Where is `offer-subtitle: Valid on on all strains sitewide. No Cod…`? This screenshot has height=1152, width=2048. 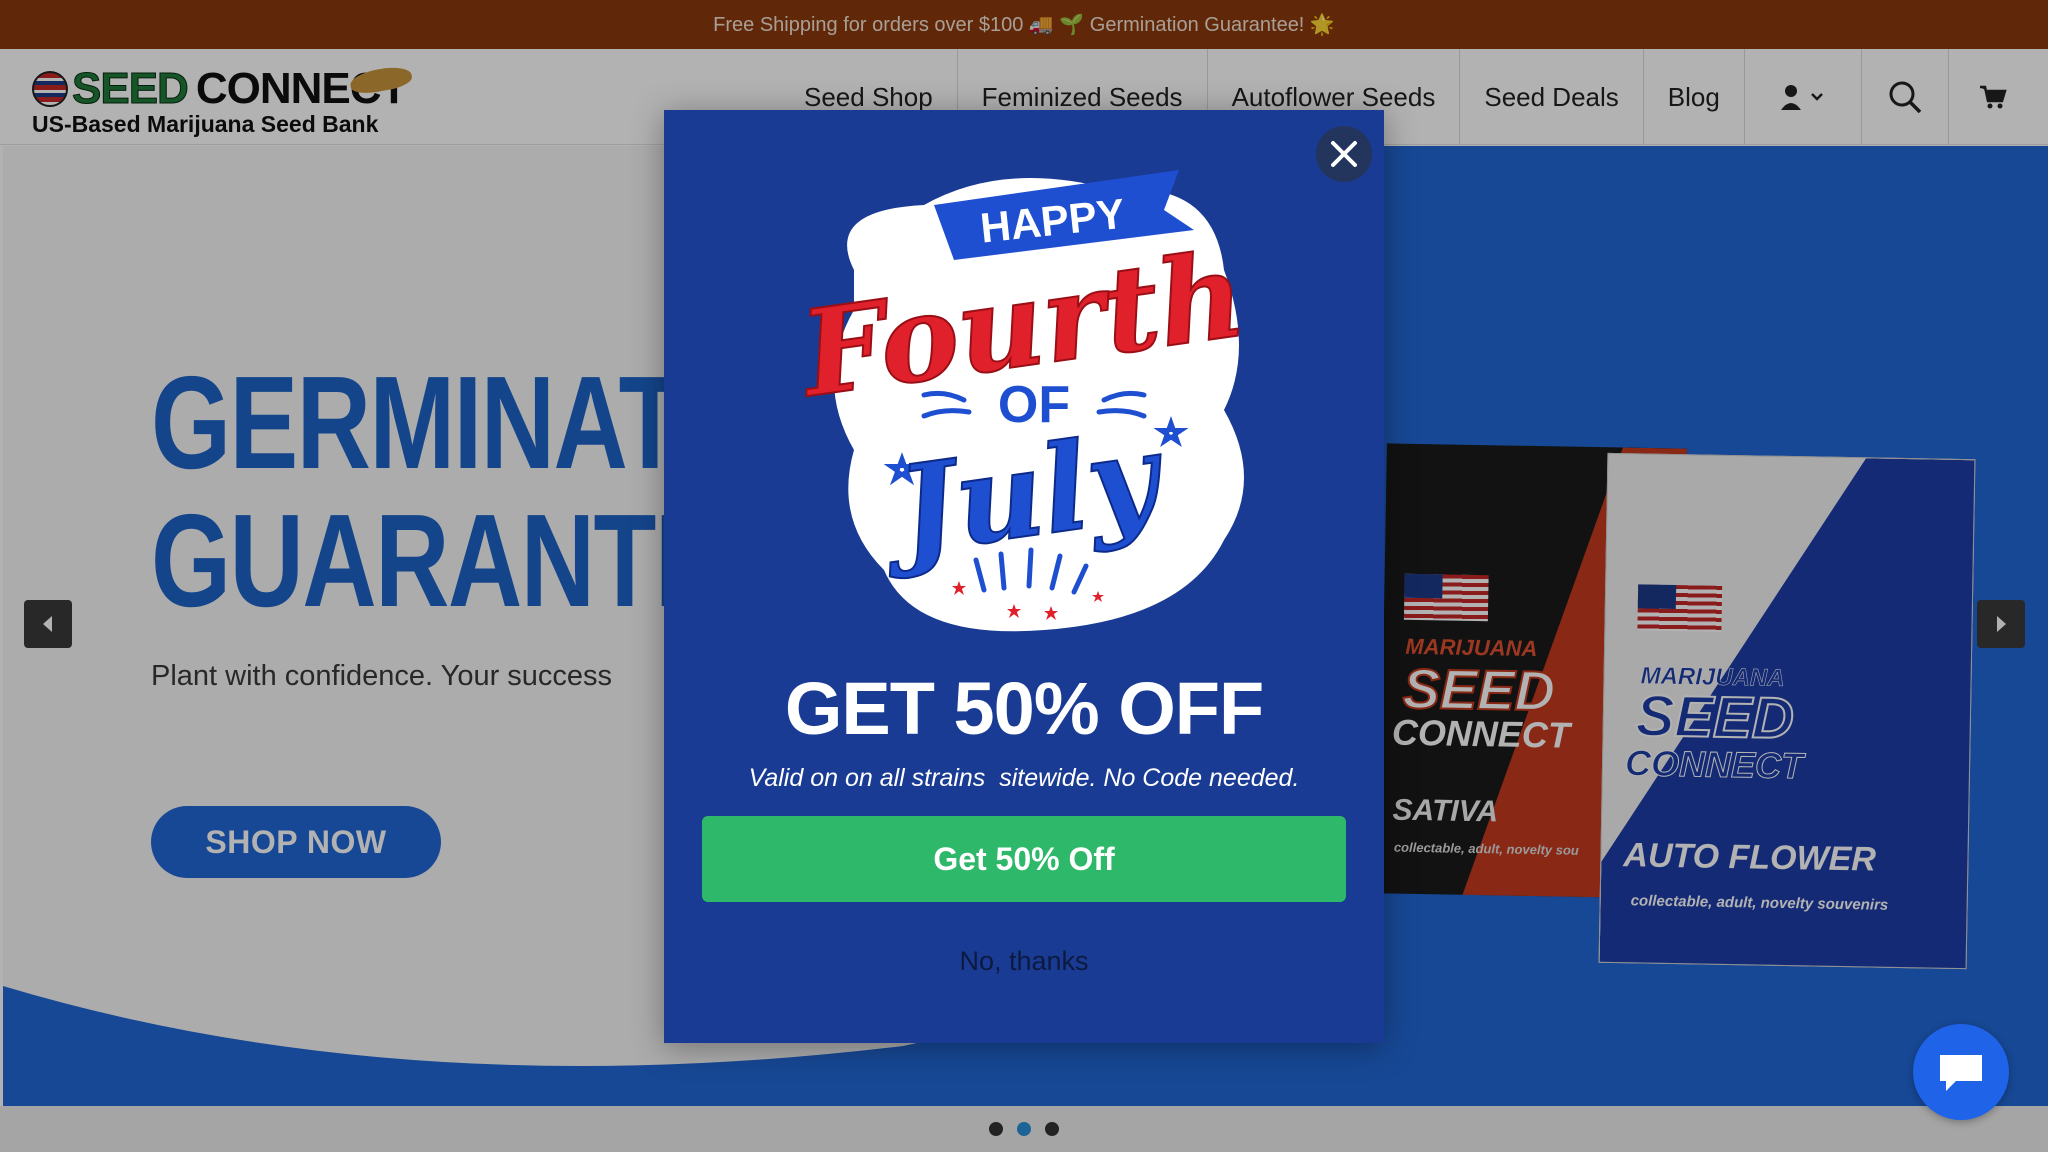 offer-subtitle: Valid on on all strains sitewide. No Cod… is located at coordinates (1024, 778).